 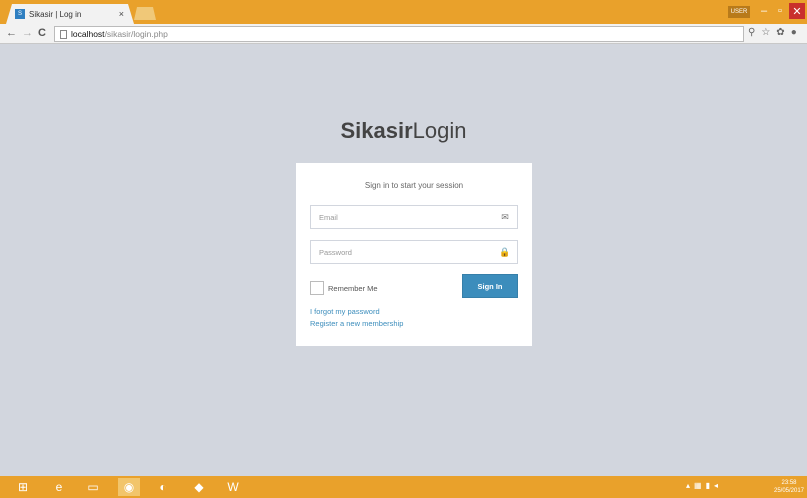 What do you see at coordinates (716, 485) in the screenshot?
I see `volume-icon: ◂` at bounding box center [716, 485].